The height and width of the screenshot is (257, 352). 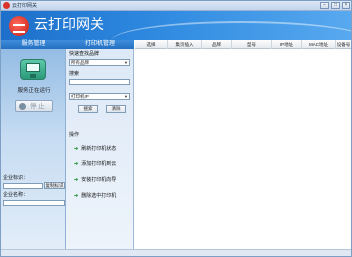 I want to click on search-input, so click(x=99, y=82).